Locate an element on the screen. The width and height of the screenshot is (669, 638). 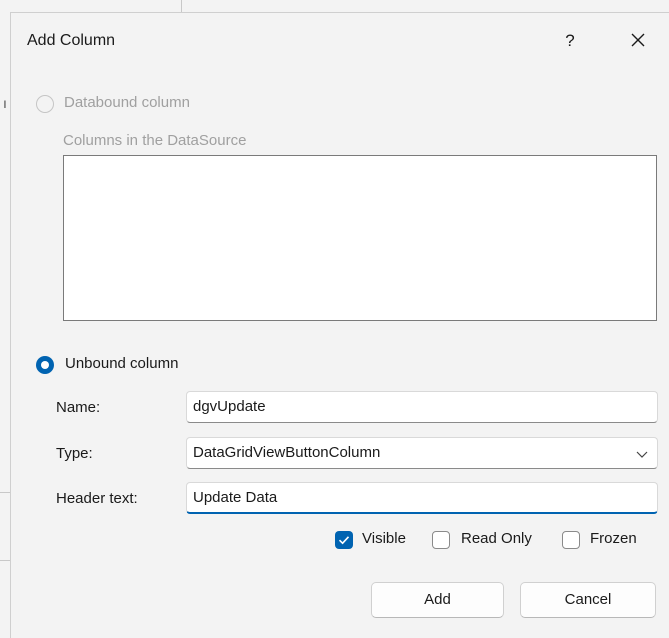
checkmark-icon is located at coordinates (344, 540).